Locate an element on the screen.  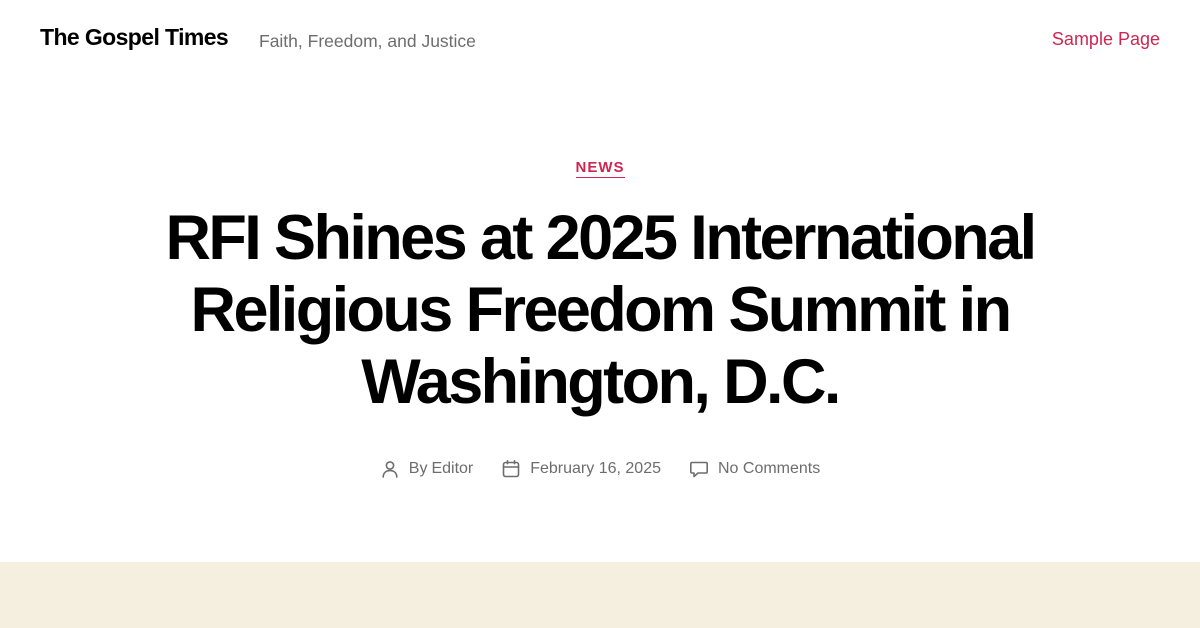
author-prefix: By is located at coordinates (418, 468).